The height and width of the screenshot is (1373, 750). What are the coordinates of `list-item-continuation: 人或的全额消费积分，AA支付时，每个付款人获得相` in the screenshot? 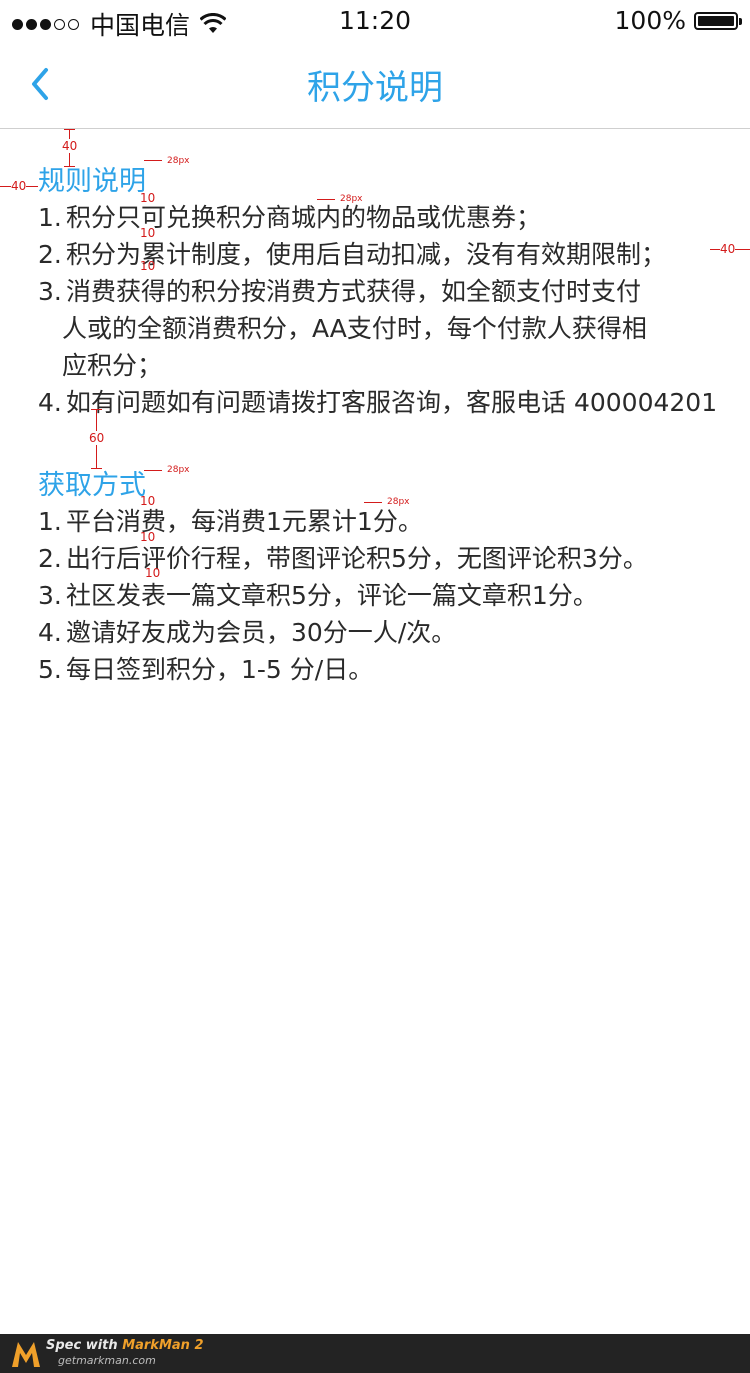 It's located at (354, 328).